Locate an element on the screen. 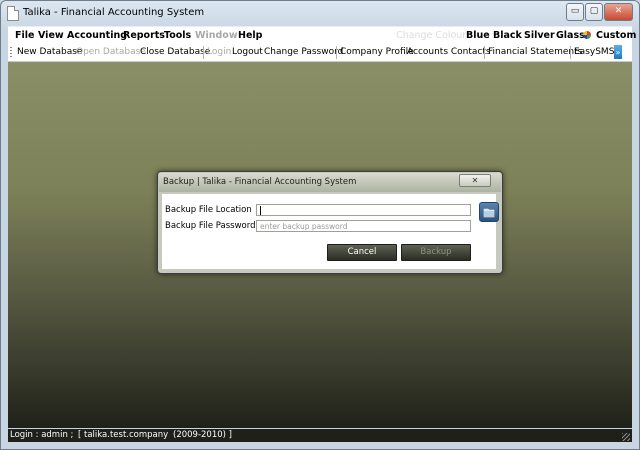  app-document-icon is located at coordinates (13, 13).